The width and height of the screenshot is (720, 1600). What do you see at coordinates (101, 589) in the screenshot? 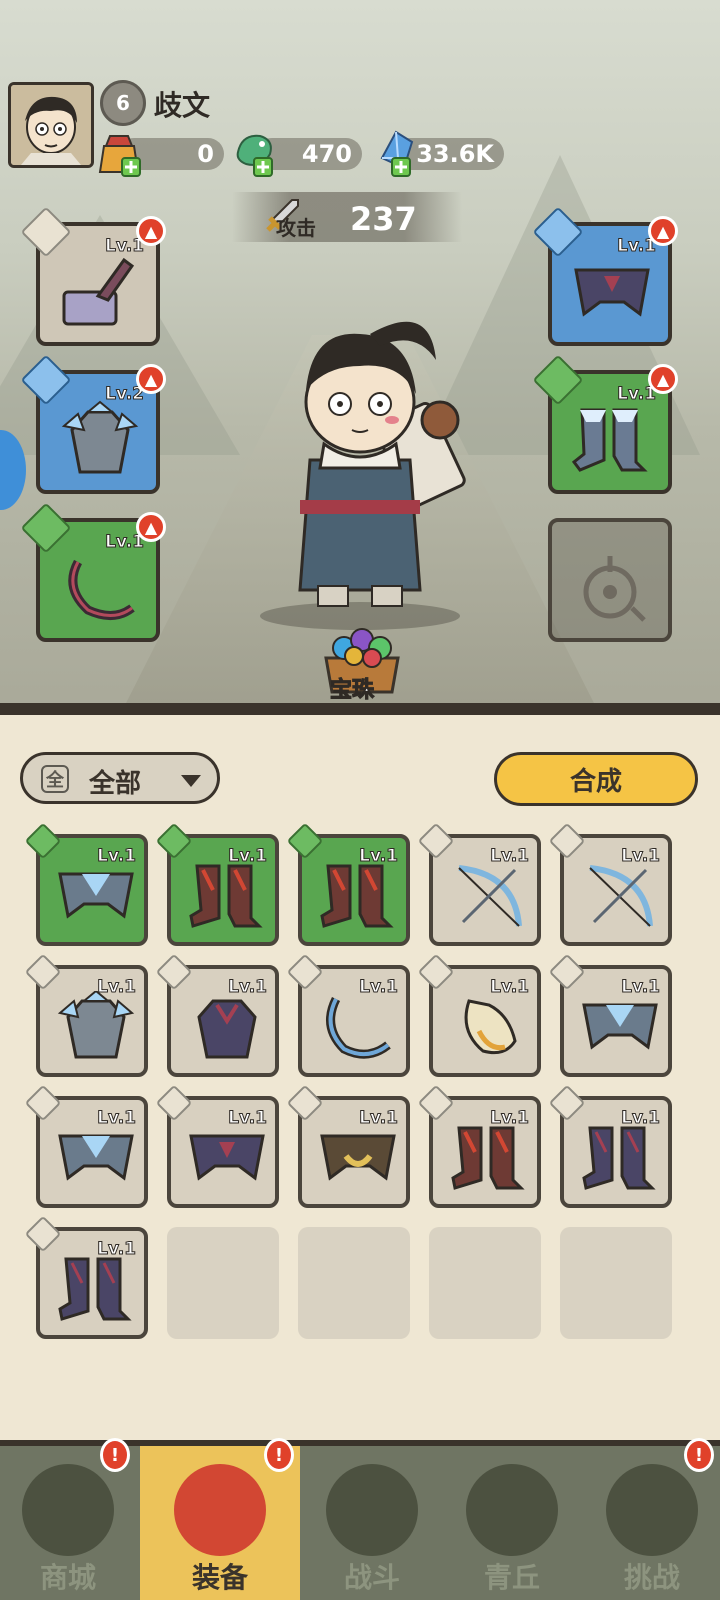
I see `thorn-ring-icon` at bounding box center [101, 589].